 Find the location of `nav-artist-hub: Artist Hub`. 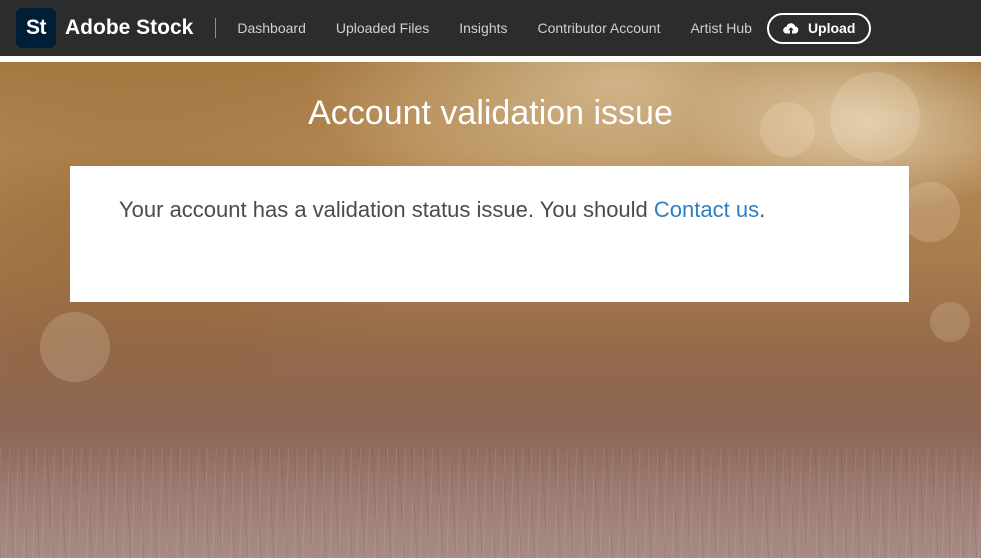

nav-artist-hub: Artist Hub is located at coordinates (720, 28).